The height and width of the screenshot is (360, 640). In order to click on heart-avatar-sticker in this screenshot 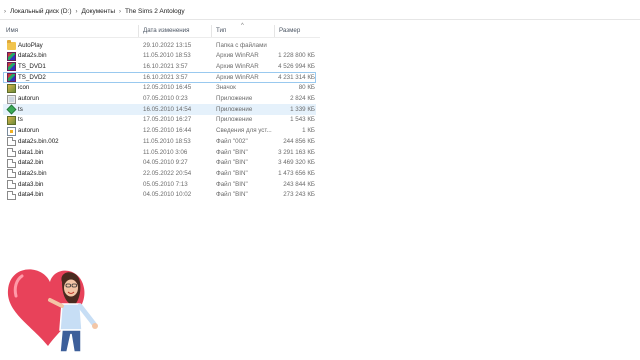, I will do `click(57, 310)`.